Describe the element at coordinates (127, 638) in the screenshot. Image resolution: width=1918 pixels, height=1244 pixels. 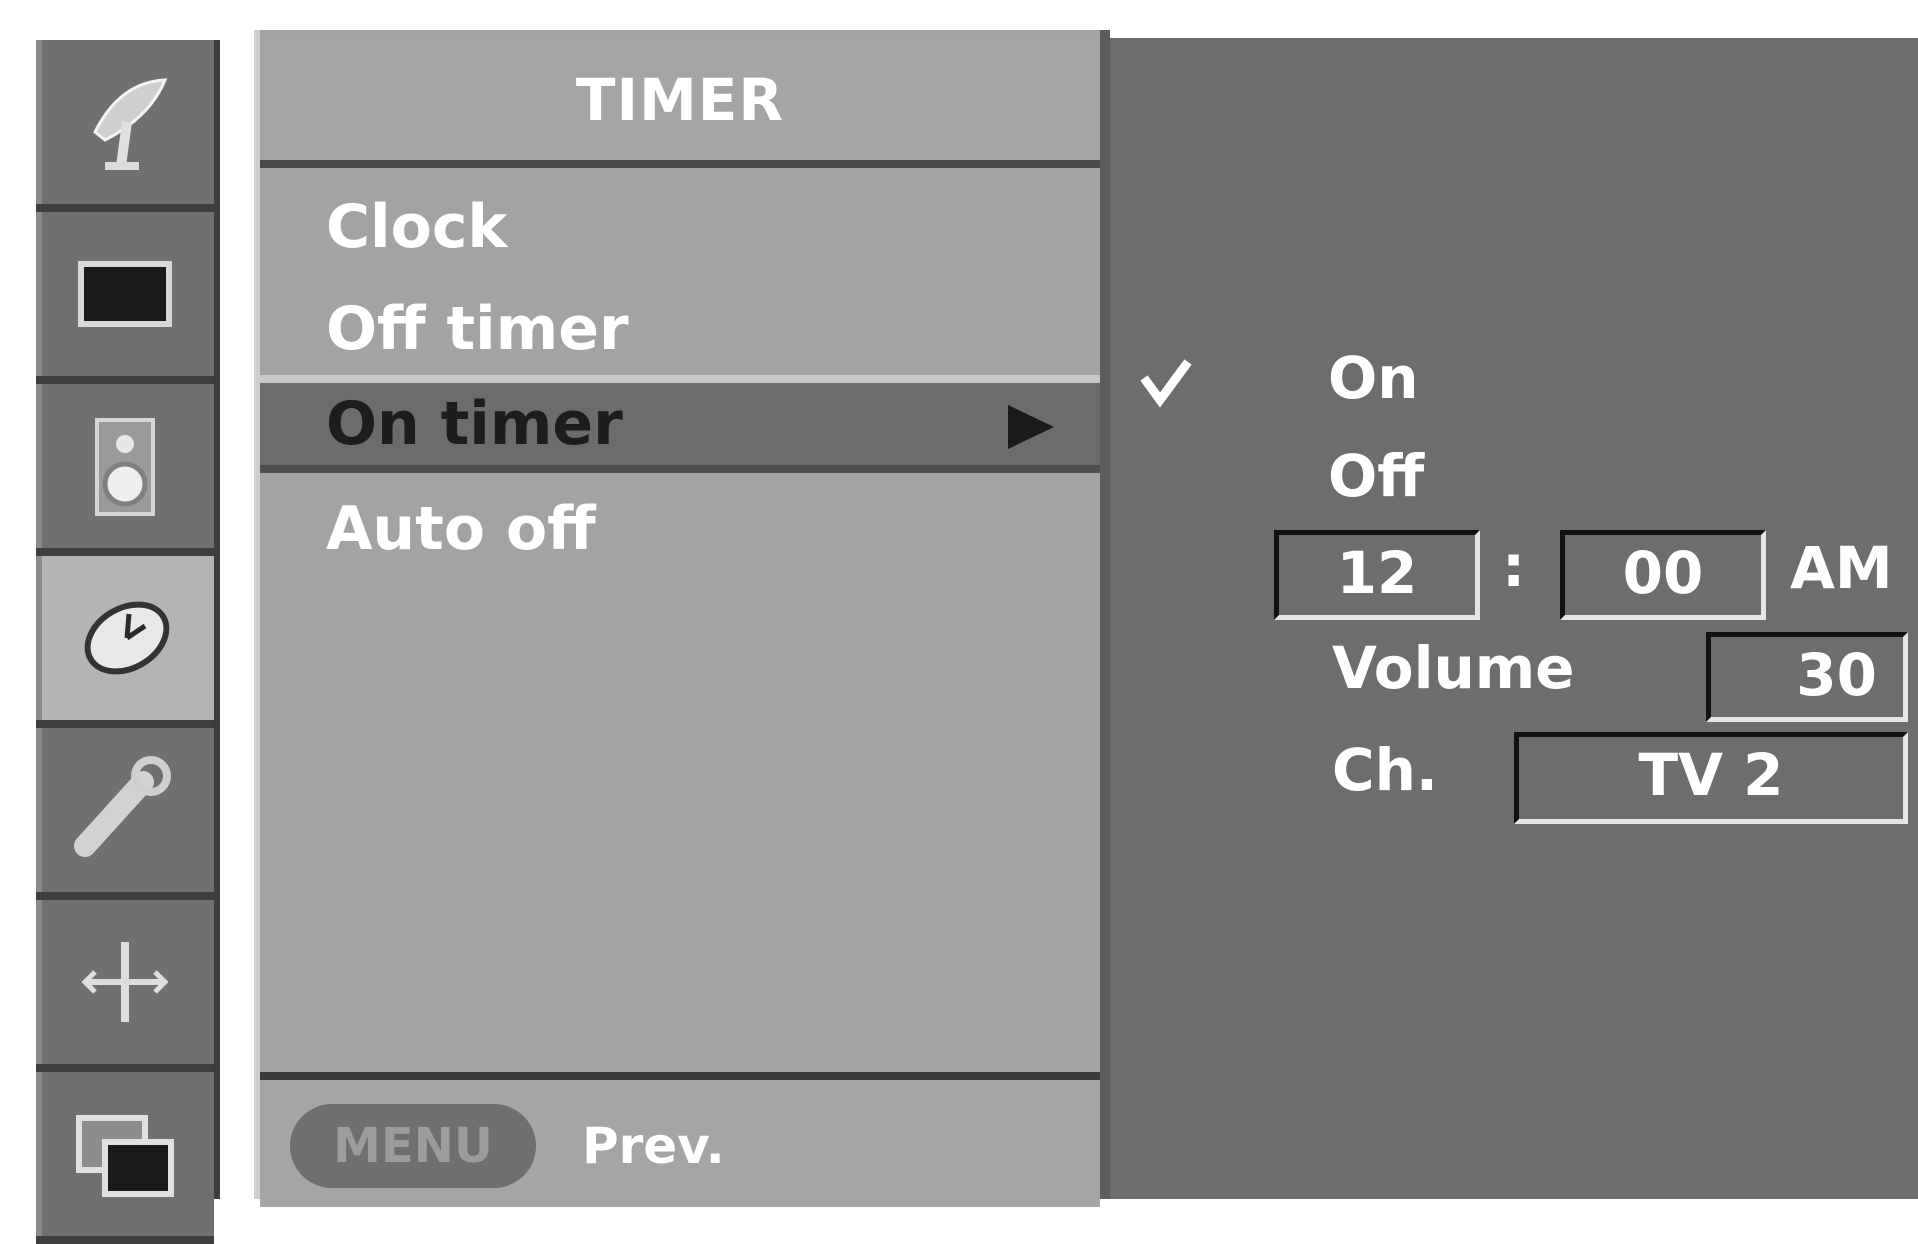
I see `clock-icon` at that location.